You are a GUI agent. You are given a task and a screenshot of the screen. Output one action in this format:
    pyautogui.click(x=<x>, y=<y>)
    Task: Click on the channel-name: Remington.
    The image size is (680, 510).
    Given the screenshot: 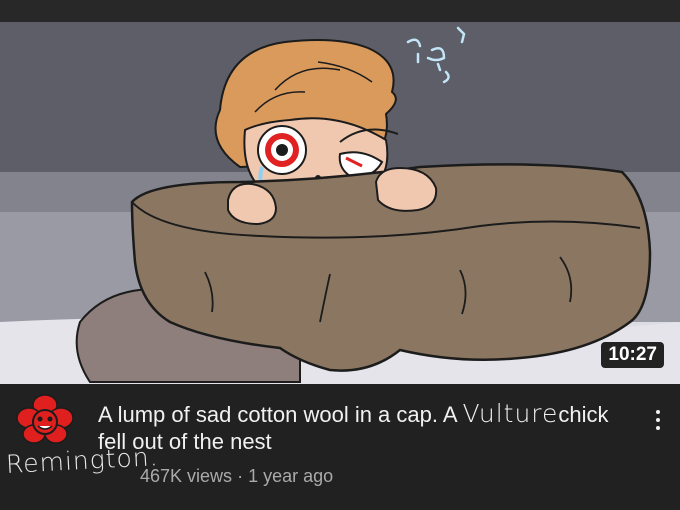 What is the action you would take?
    pyautogui.click(x=82, y=460)
    